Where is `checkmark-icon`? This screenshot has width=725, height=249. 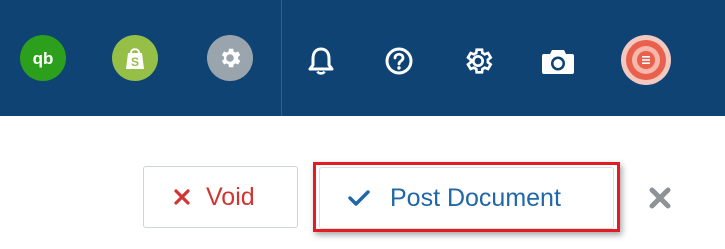
checkmark-icon is located at coordinates (359, 198).